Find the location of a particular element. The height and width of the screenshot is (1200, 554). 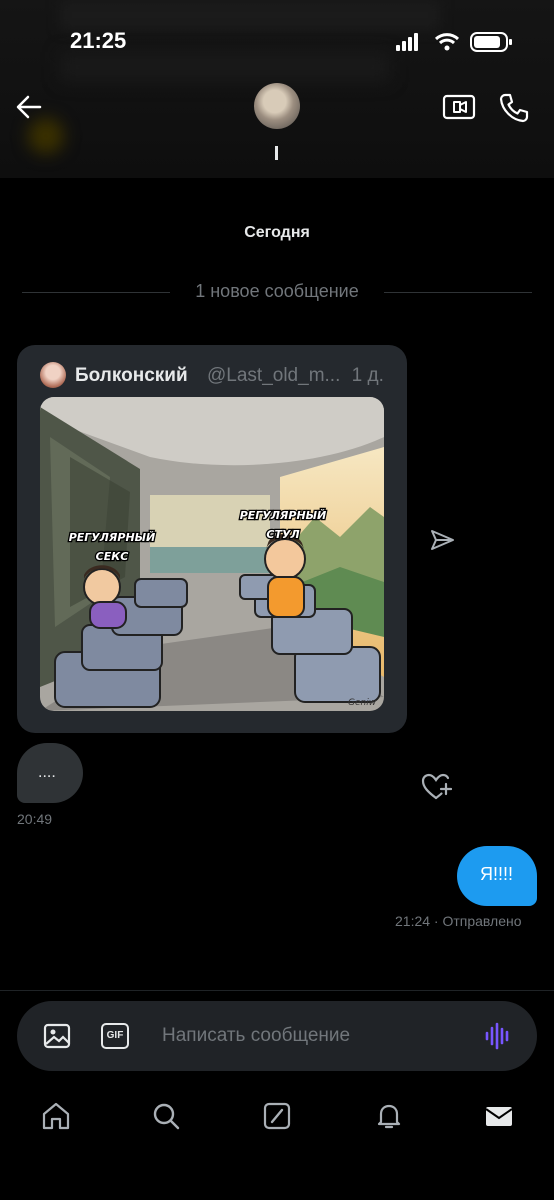

gif-icon: GIF is located at coordinates (115, 1036).